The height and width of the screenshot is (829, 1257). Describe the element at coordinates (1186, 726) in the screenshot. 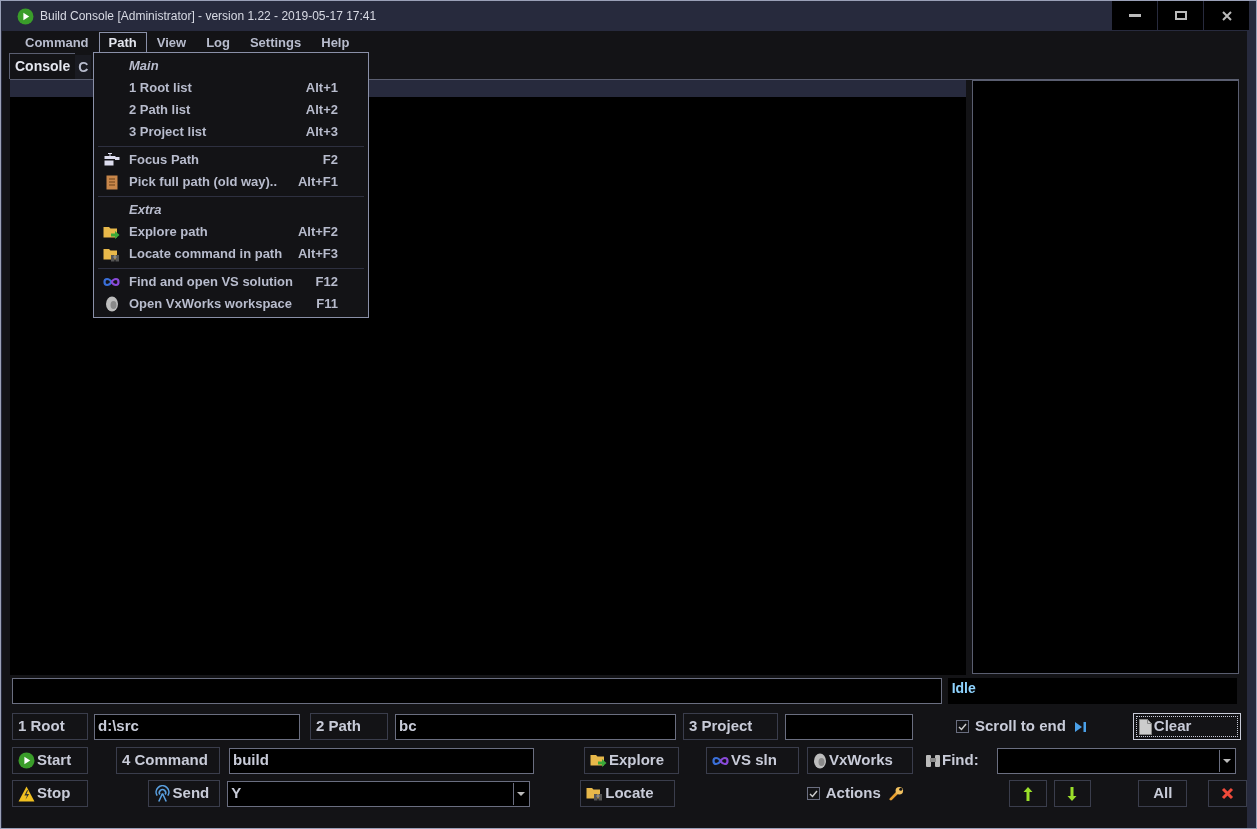

I see `clear-button: Clear` at that location.